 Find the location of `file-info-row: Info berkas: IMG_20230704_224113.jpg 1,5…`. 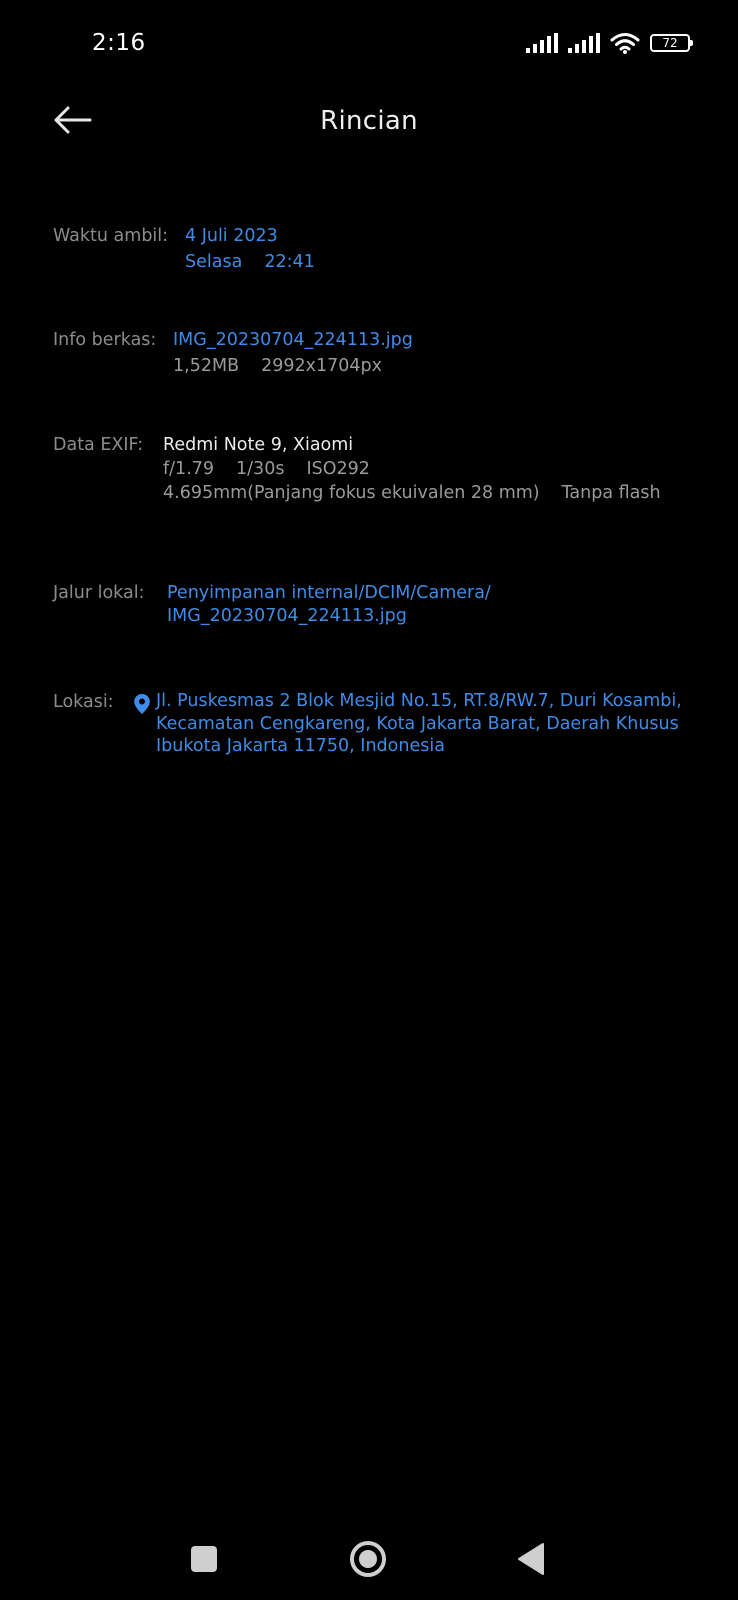

file-info-row: Info berkas: IMG_20230704_224113.jpg 1,5… is located at coordinates (375, 356).